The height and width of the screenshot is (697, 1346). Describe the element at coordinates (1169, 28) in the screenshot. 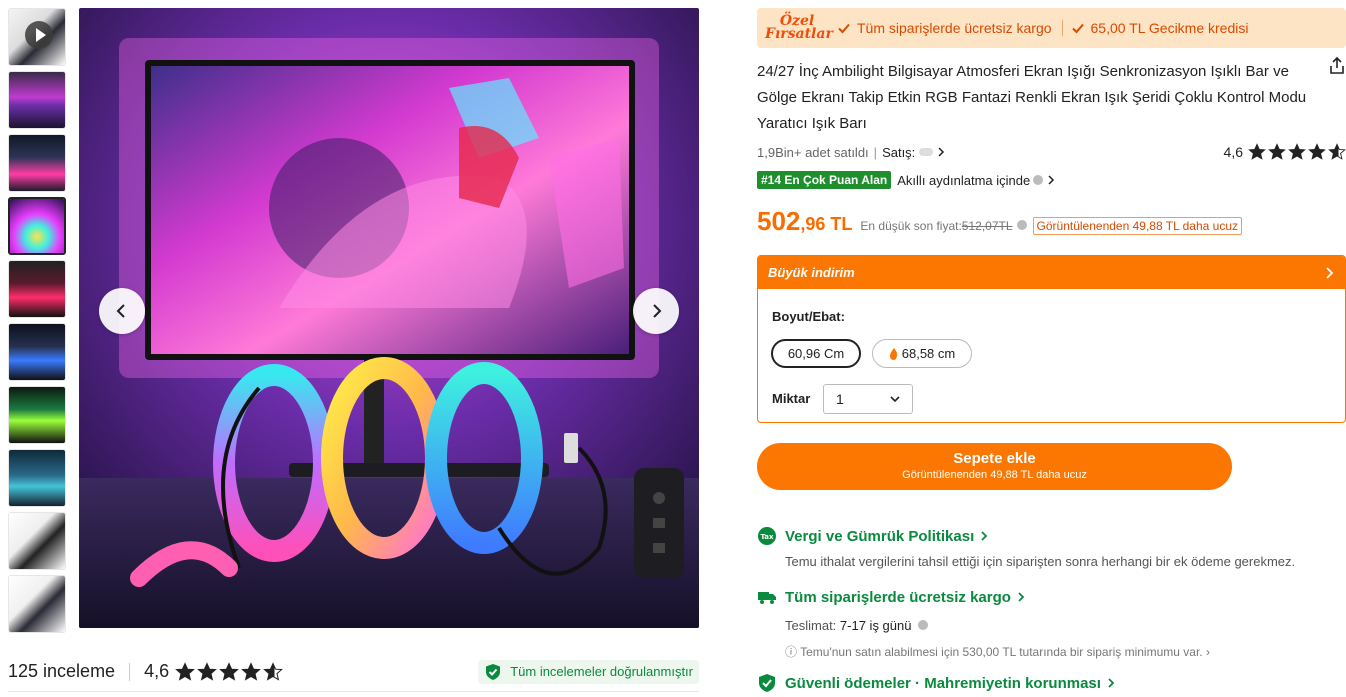

I see `promo-chip-label: 65,00 TL Gecikme kredisi` at that location.